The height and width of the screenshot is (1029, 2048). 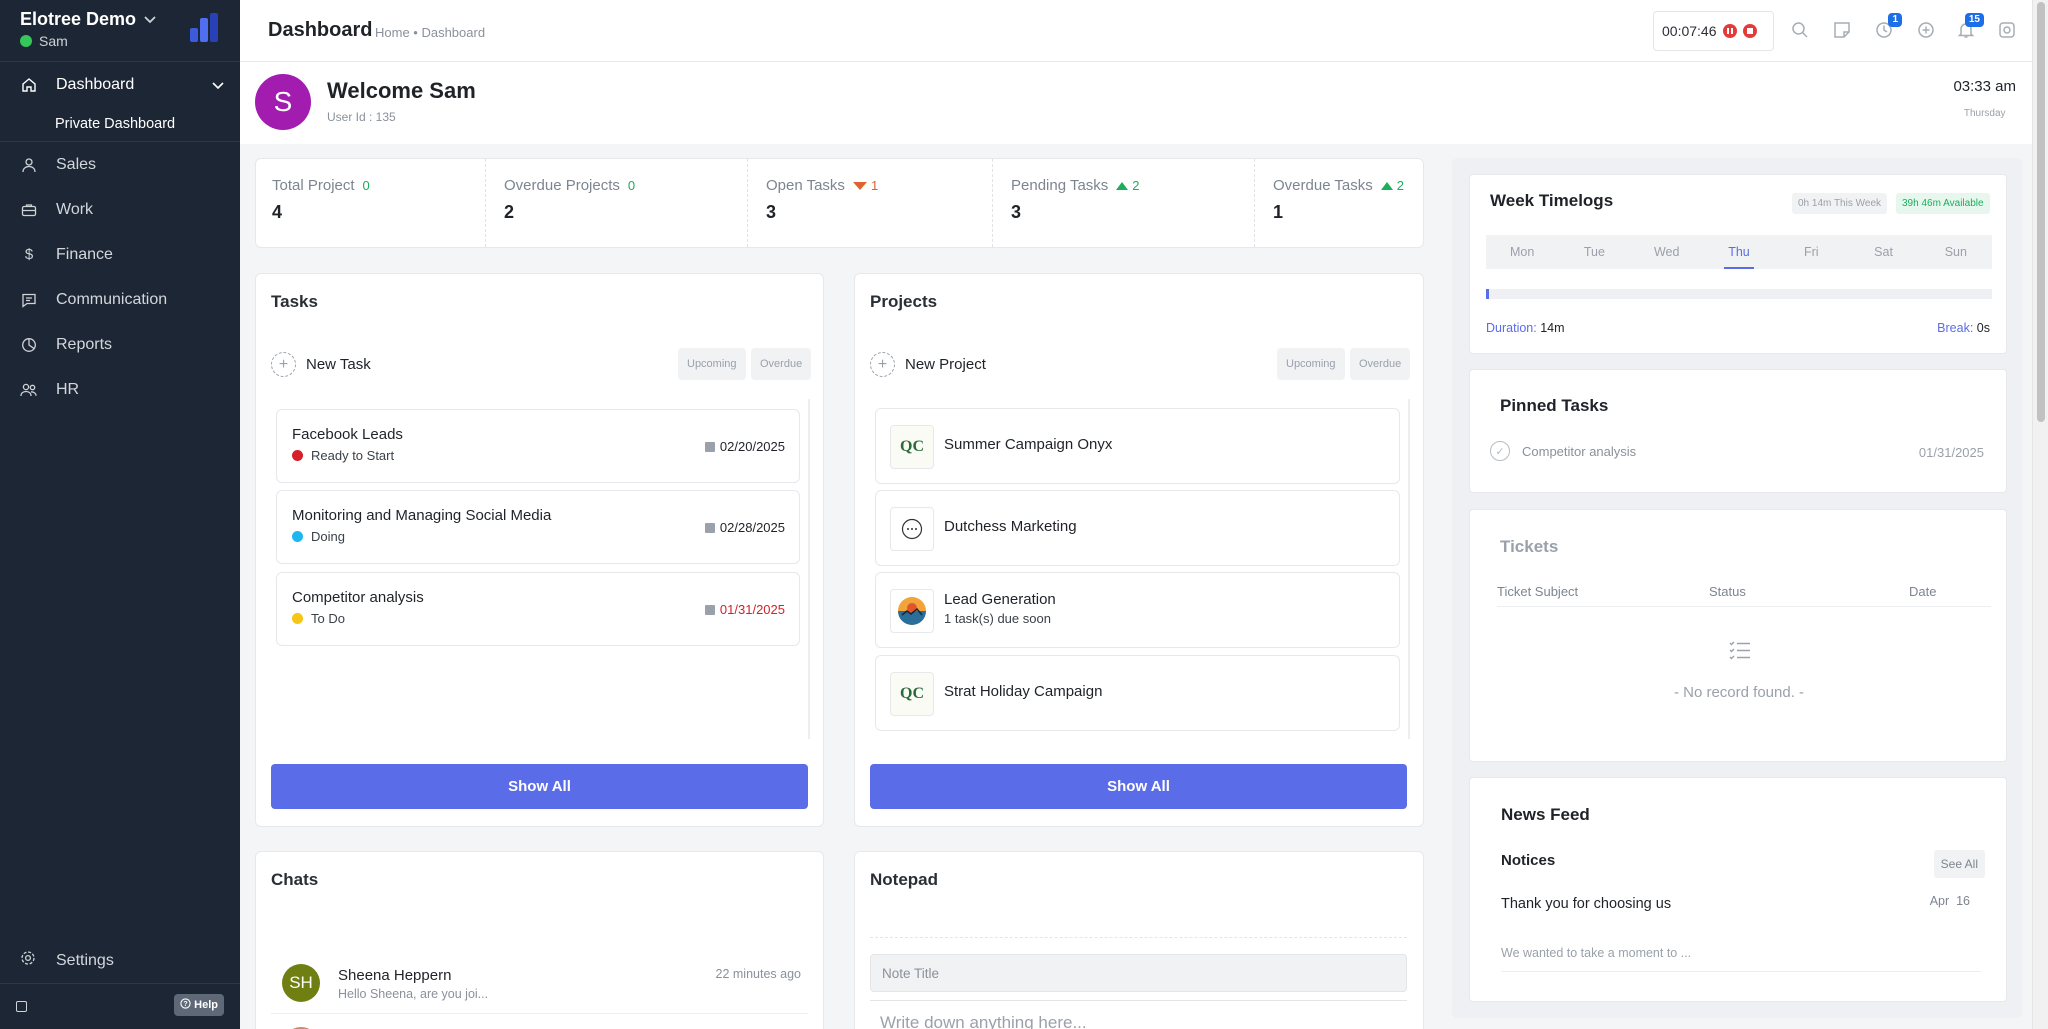 What do you see at coordinates (29, 165) in the screenshot?
I see `user-icon` at bounding box center [29, 165].